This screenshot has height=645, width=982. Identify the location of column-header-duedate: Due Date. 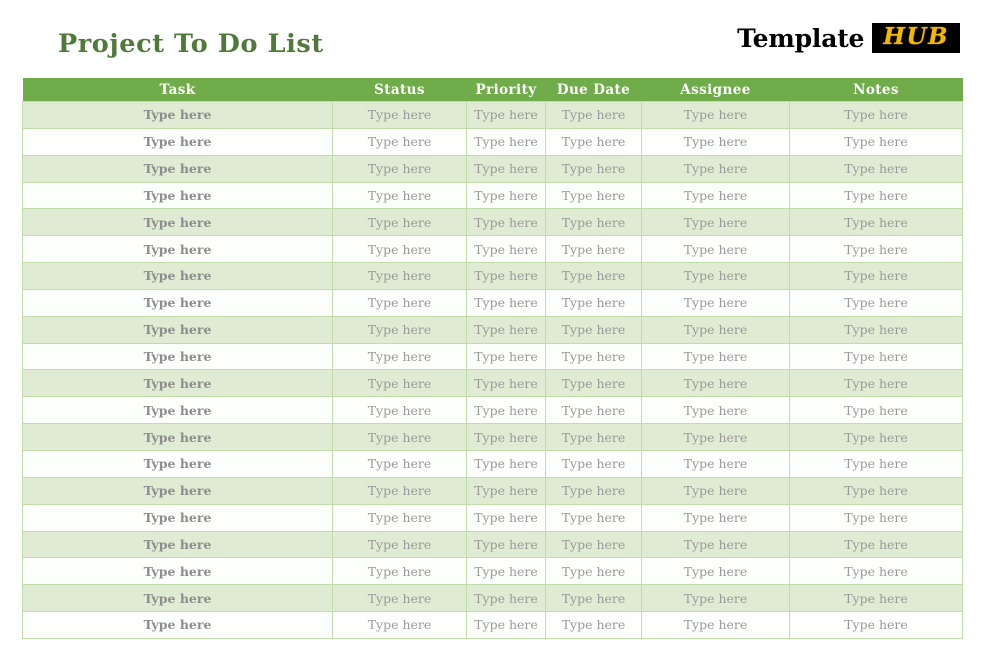
(593, 90).